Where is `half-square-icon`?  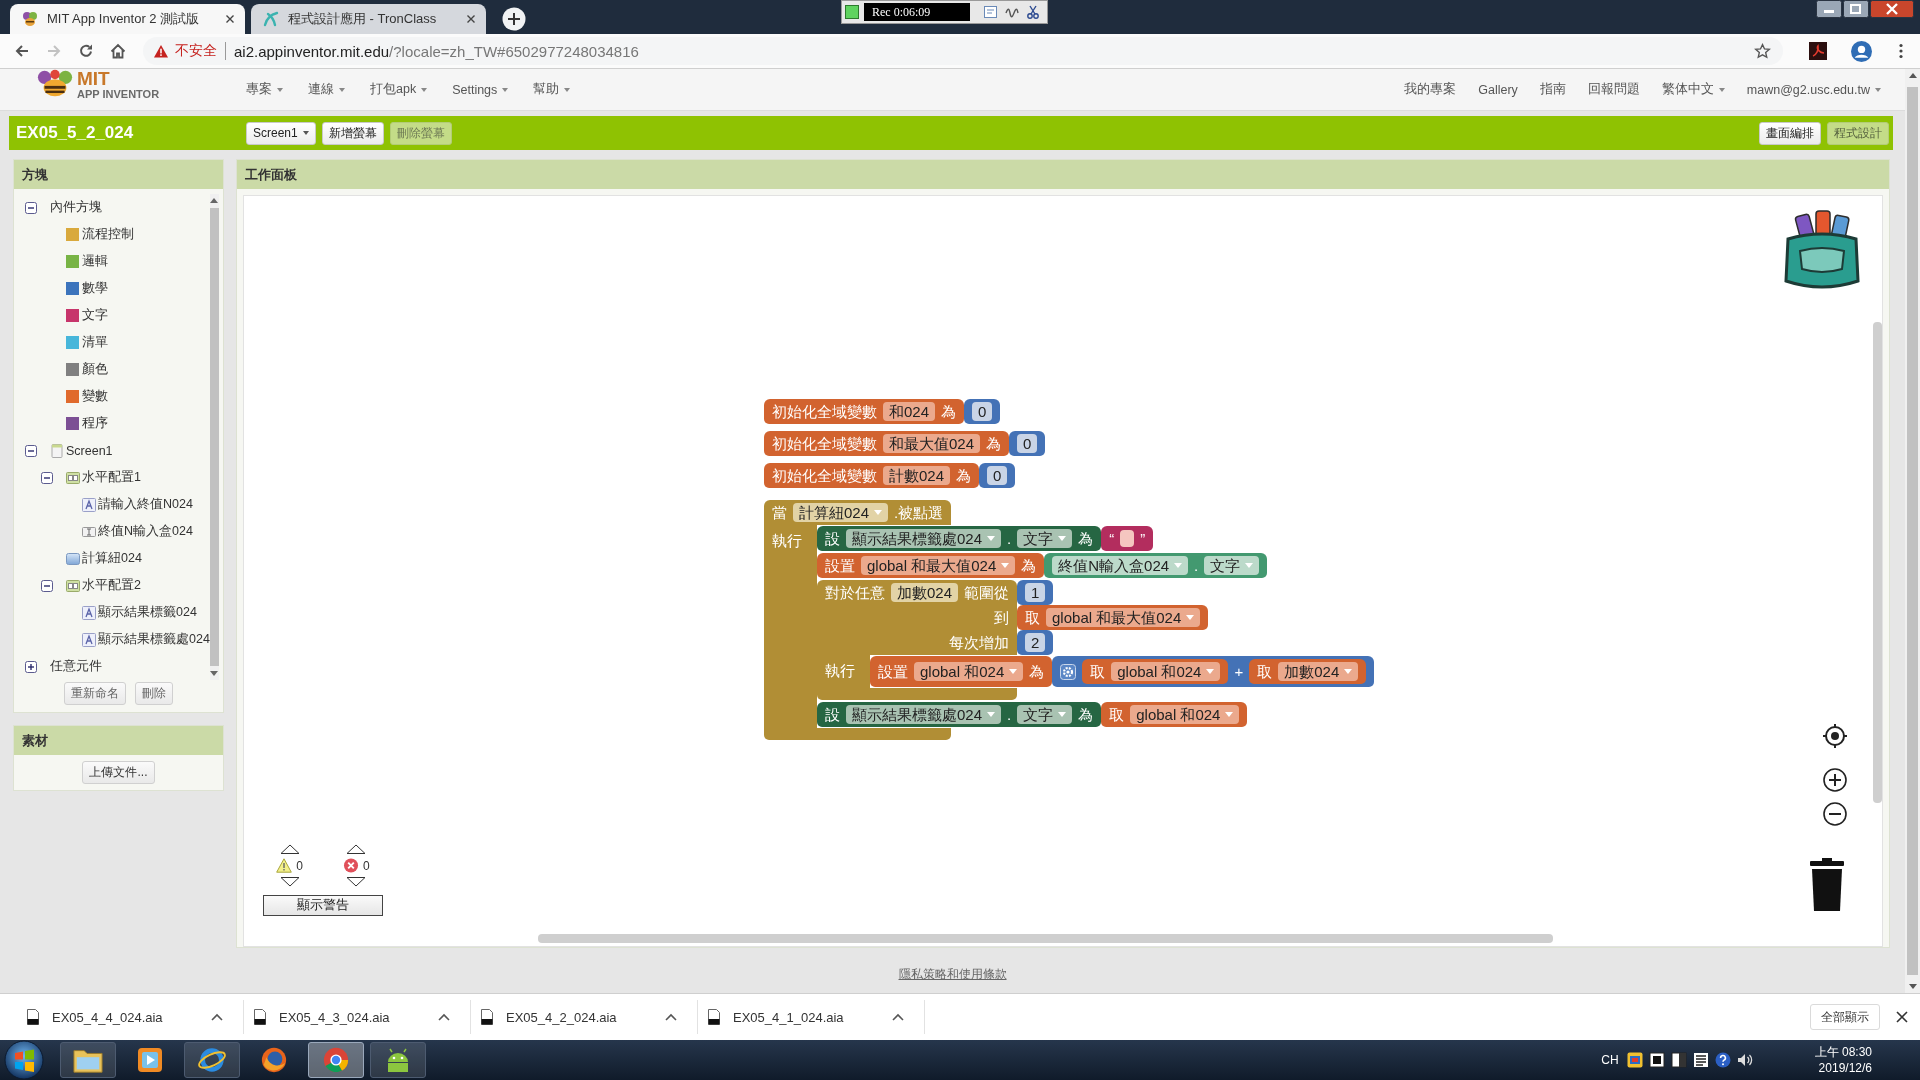 half-square-icon is located at coordinates (1678, 1060).